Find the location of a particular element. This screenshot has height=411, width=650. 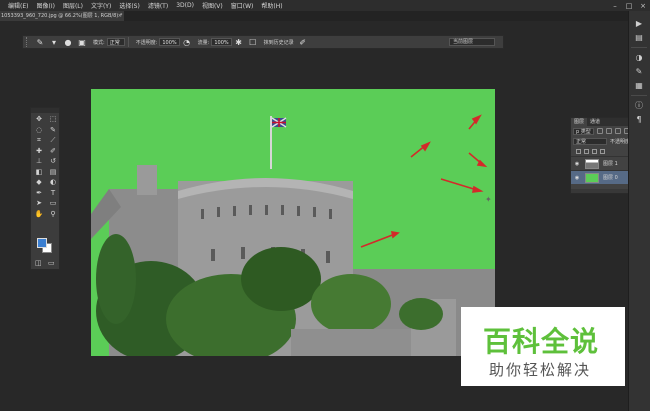

minimize-icon: – is located at coordinates (615, 5).